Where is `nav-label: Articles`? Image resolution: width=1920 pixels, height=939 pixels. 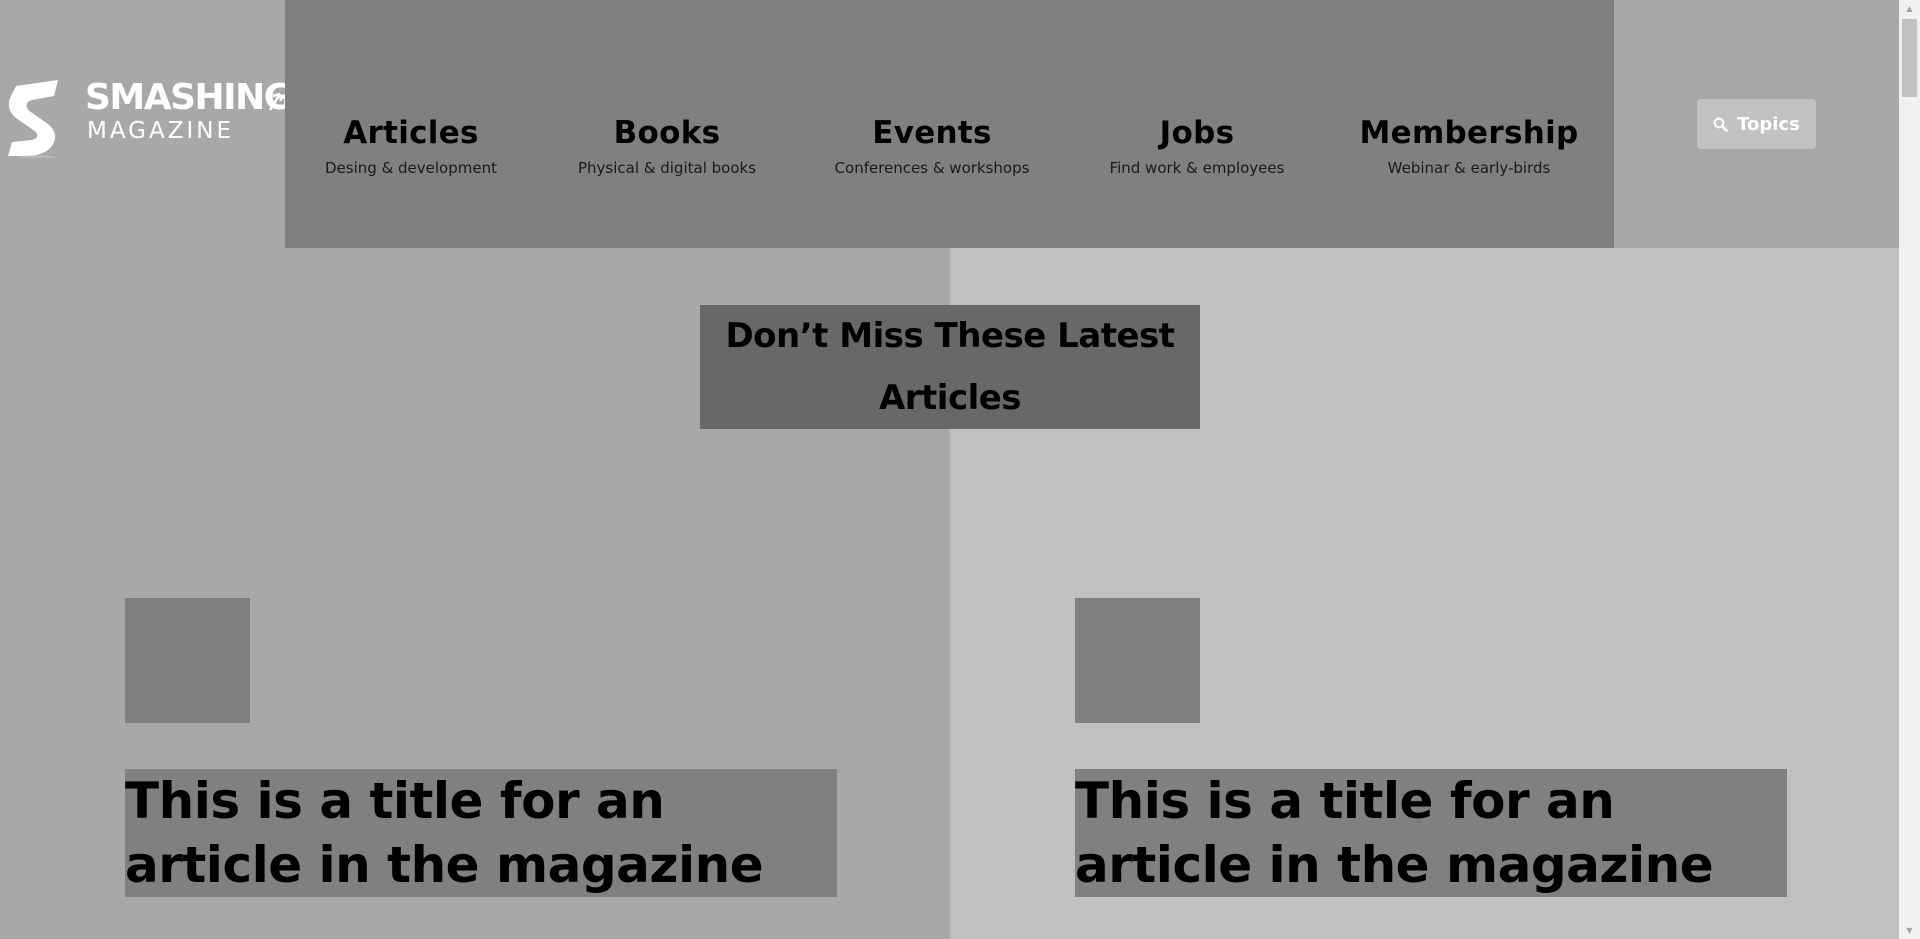 nav-label: Articles is located at coordinates (411, 133).